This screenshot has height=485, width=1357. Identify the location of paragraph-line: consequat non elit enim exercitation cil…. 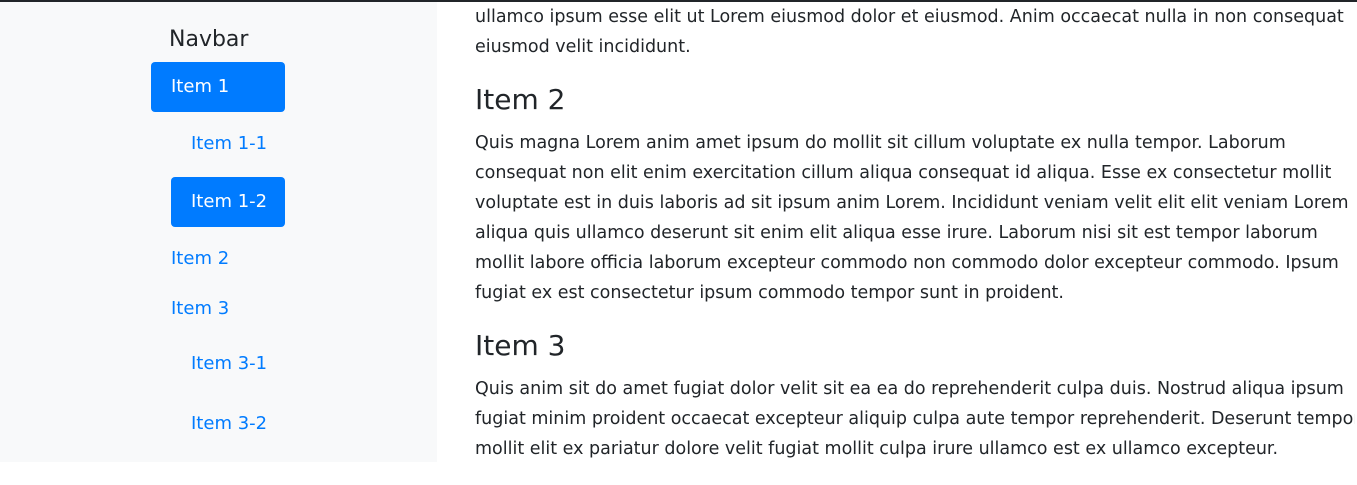
(903, 173).